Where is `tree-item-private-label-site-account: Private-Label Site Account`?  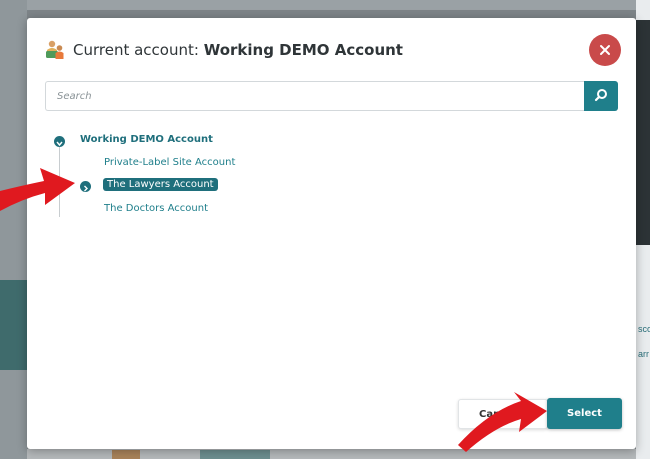
tree-item-private-label-site-account: Private-Label Site Account is located at coordinates (169, 162).